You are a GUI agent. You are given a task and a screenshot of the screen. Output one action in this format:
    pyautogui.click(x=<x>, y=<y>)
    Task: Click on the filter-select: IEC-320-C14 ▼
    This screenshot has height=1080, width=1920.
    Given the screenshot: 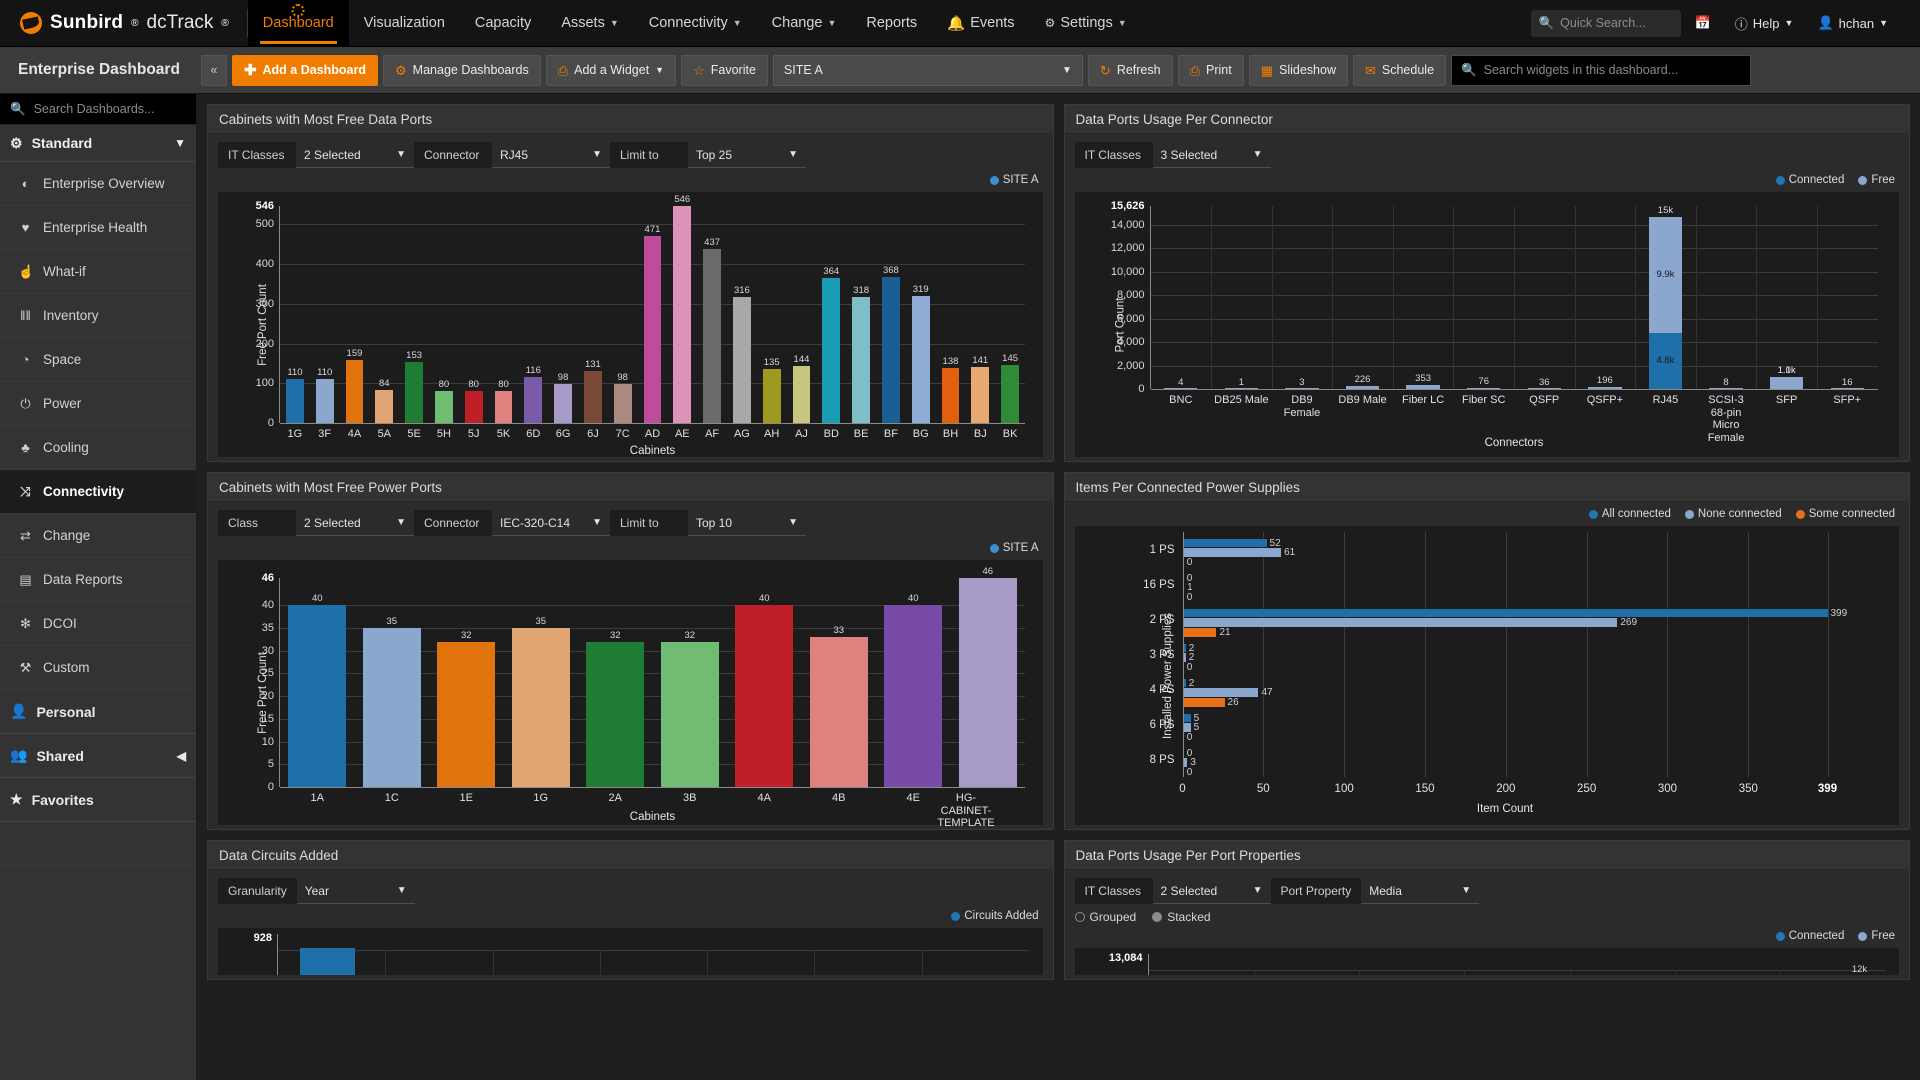 What is the action you would take?
    pyautogui.click(x=551, y=523)
    